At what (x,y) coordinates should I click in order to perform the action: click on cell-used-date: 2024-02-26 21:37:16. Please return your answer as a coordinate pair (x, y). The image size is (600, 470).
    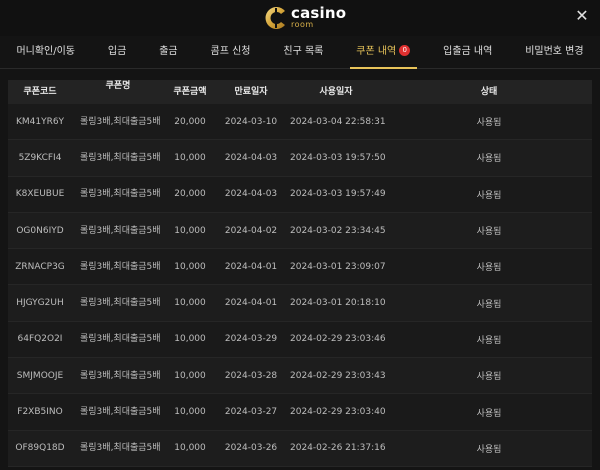
    Looking at the image, I should click on (338, 448).